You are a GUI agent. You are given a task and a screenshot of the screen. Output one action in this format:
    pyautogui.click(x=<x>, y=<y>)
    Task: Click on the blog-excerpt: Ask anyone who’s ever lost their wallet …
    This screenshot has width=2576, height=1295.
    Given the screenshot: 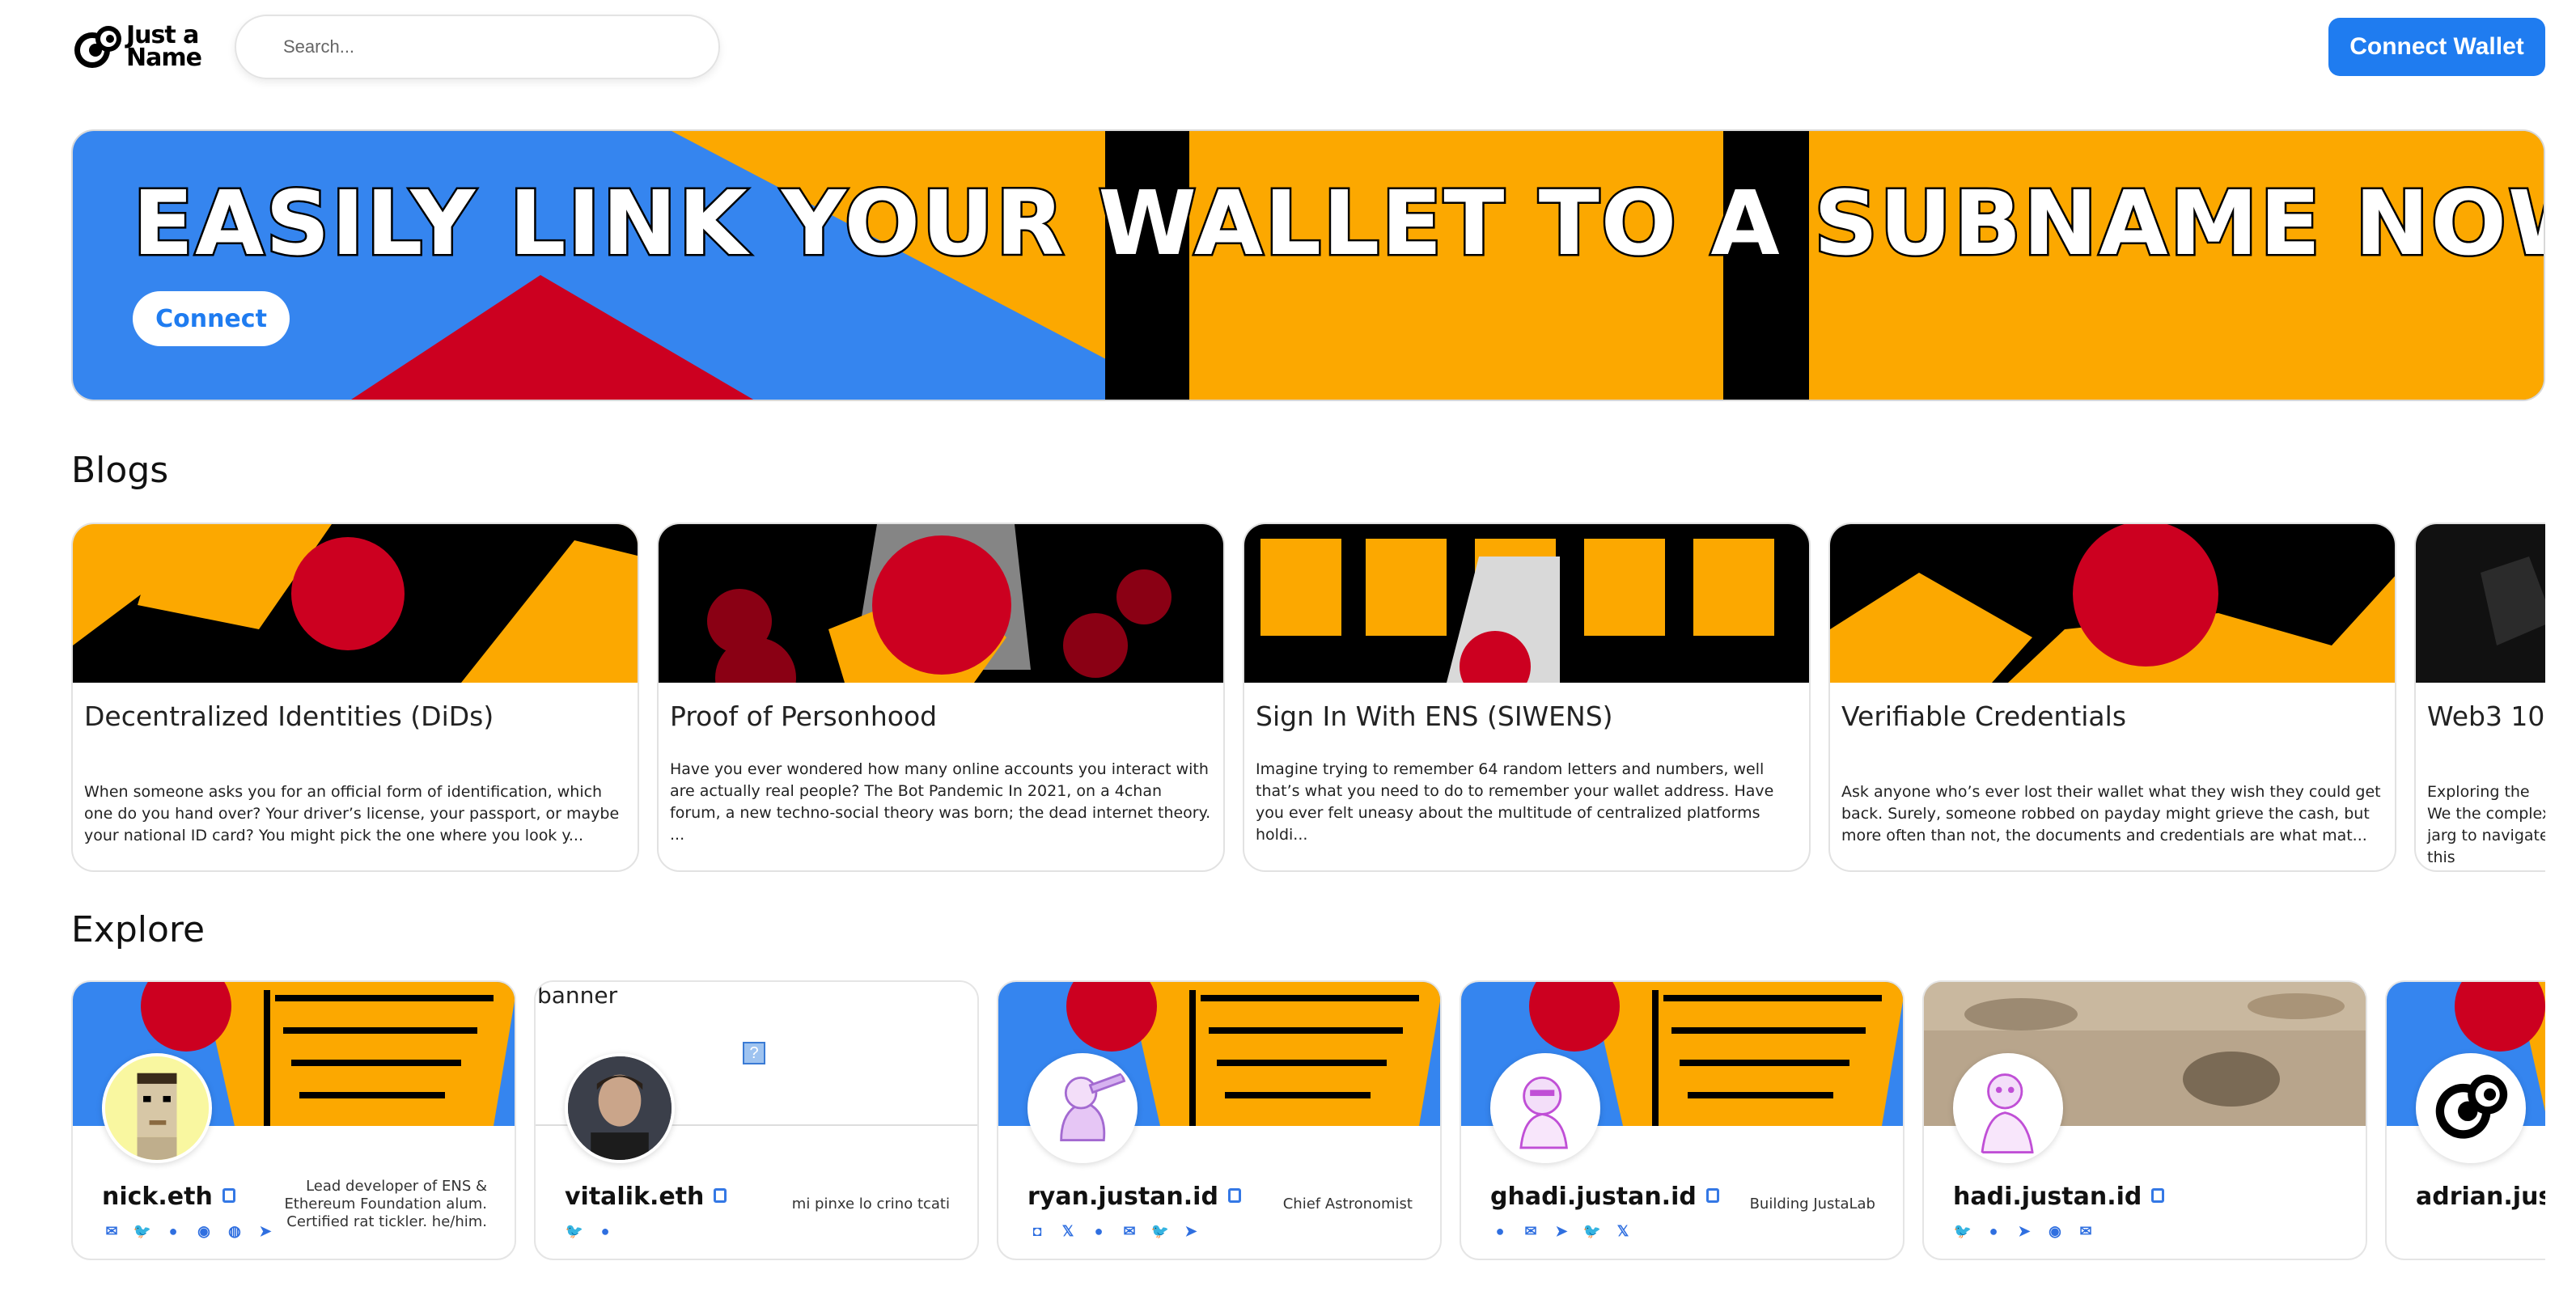 What is the action you would take?
    pyautogui.click(x=2111, y=813)
    